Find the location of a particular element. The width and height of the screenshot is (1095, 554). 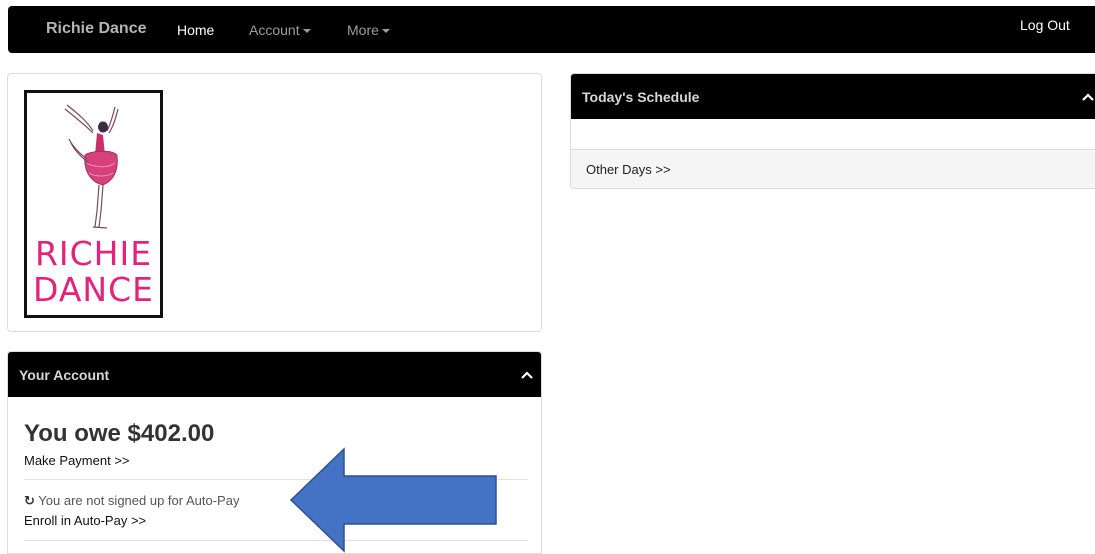

nav-more-label: More is located at coordinates (363, 30).